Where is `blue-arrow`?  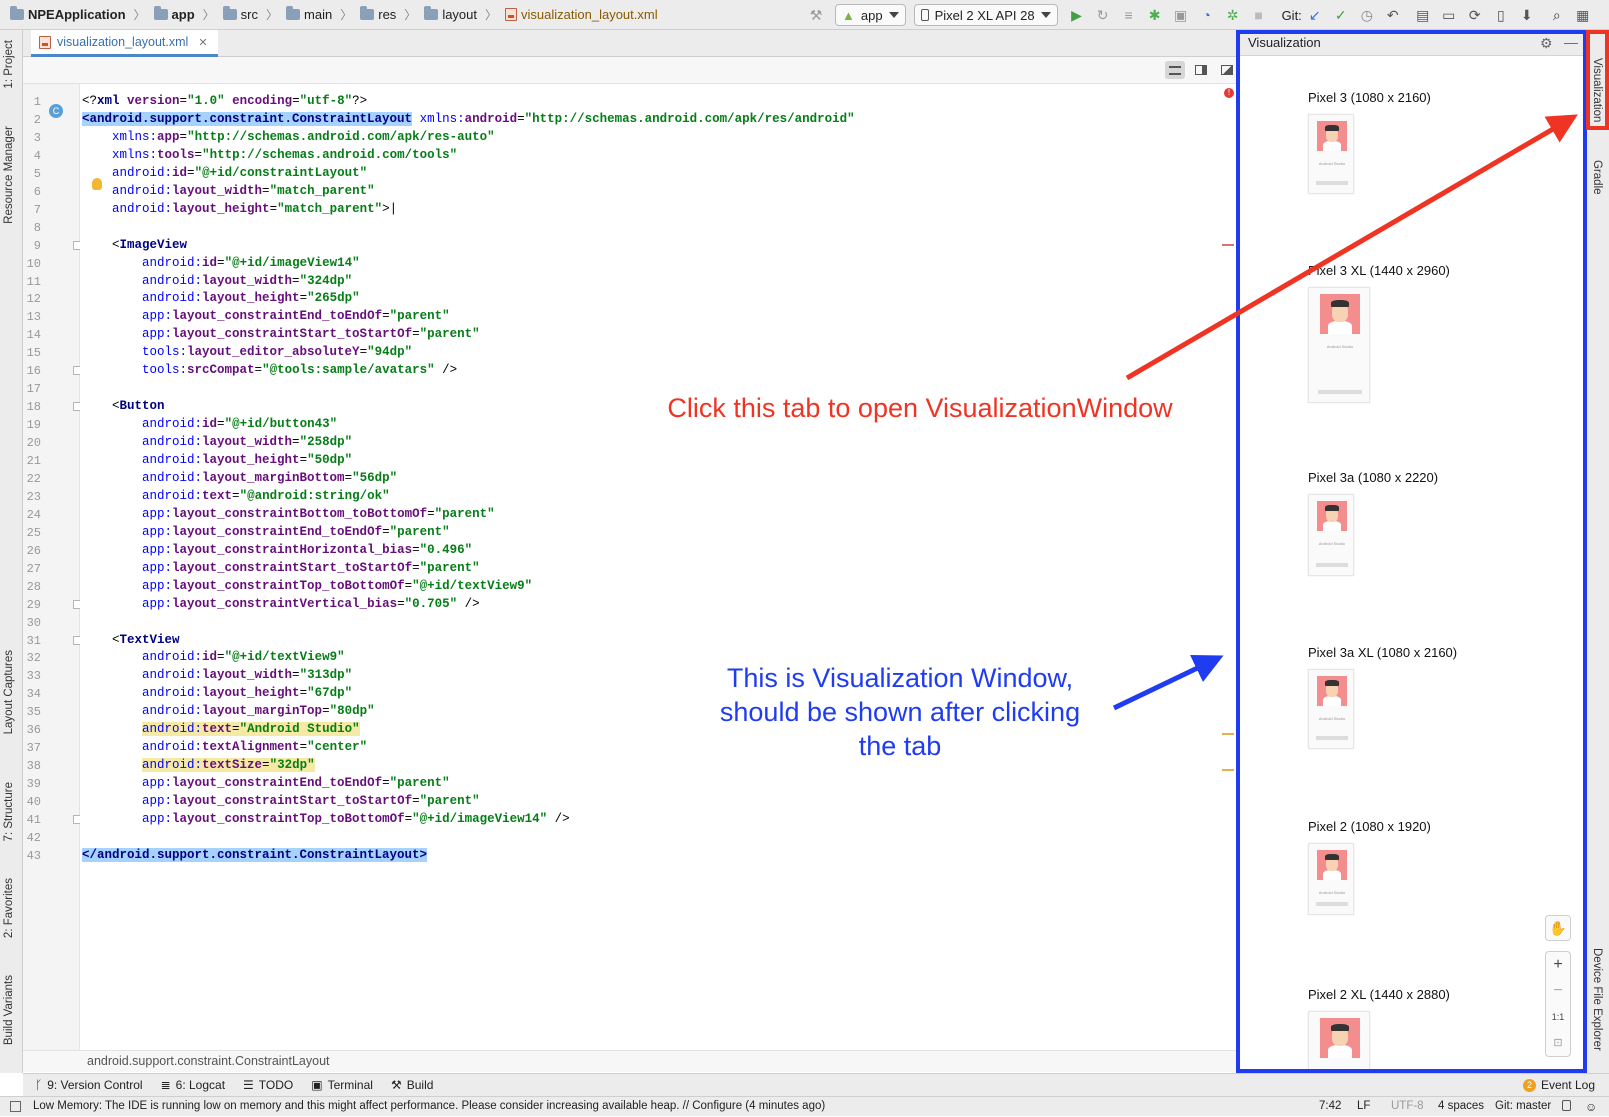 blue-arrow is located at coordinates (1168, 682).